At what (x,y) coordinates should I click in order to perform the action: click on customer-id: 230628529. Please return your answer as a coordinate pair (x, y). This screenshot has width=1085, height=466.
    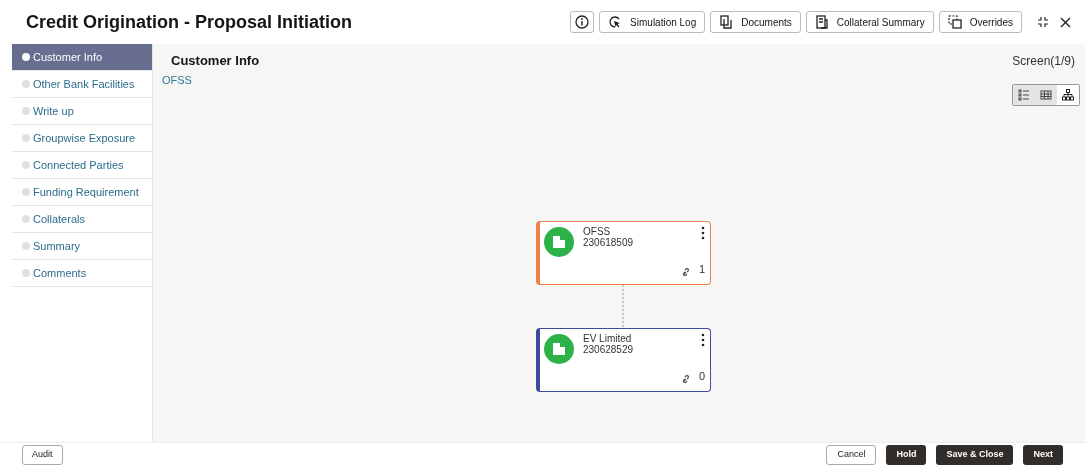
    Looking at the image, I should click on (608, 350).